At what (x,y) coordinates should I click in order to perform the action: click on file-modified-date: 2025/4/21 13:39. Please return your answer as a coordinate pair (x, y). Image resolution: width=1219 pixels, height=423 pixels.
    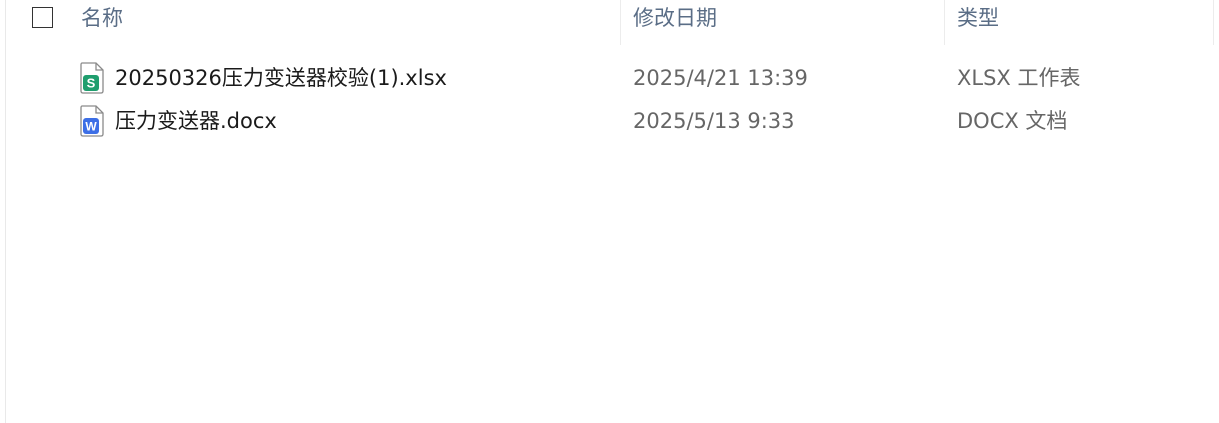
    Looking at the image, I should click on (720, 78).